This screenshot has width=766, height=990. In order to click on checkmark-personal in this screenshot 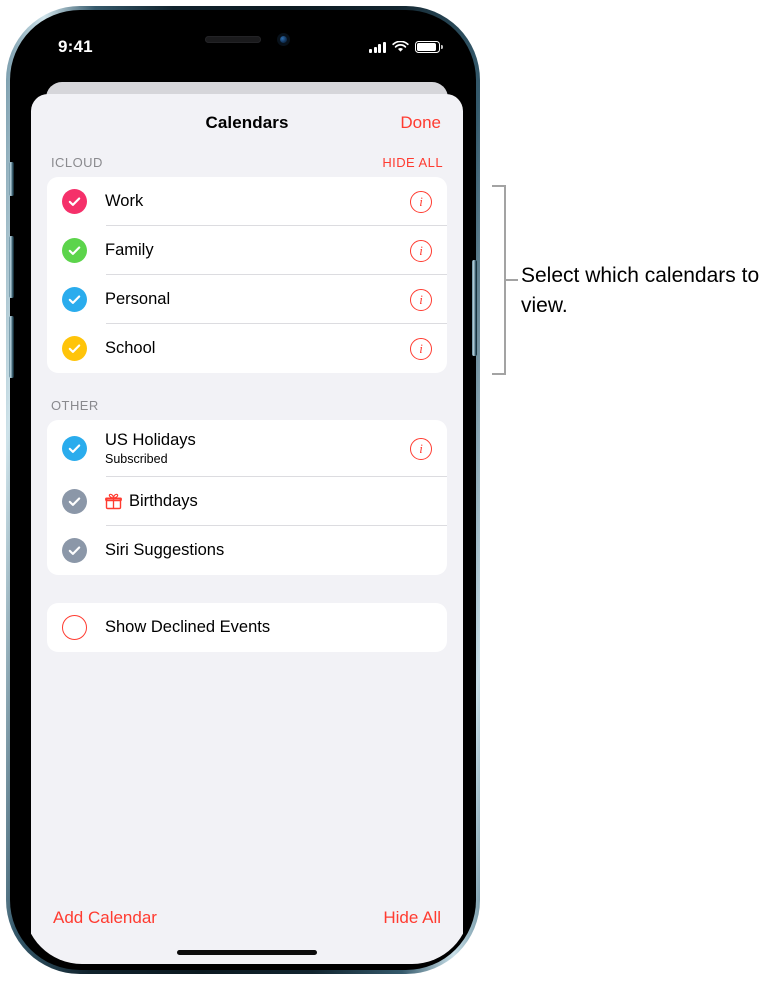, I will do `click(74, 299)`.